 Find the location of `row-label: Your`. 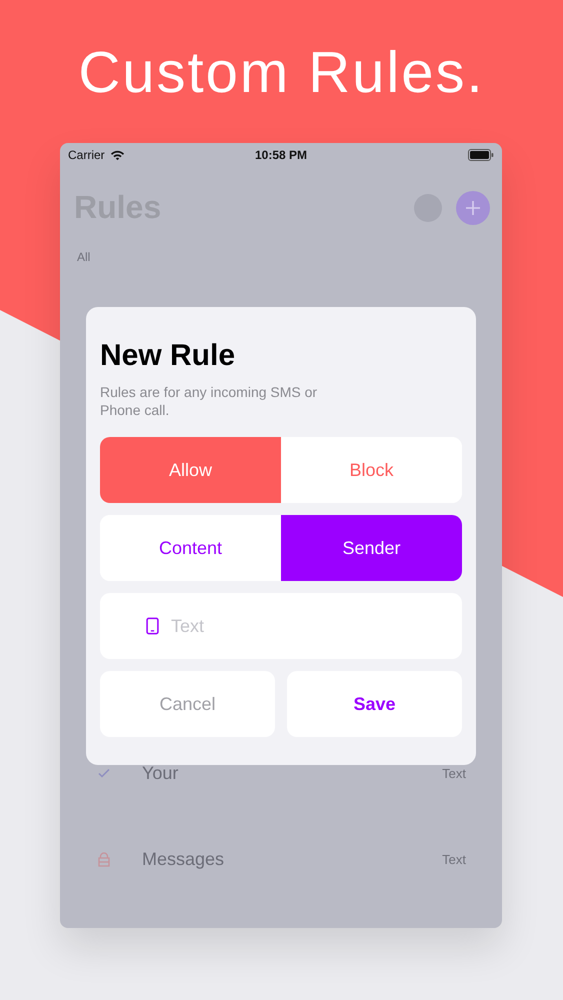

row-label: Your is located at coordinates (160, 773).